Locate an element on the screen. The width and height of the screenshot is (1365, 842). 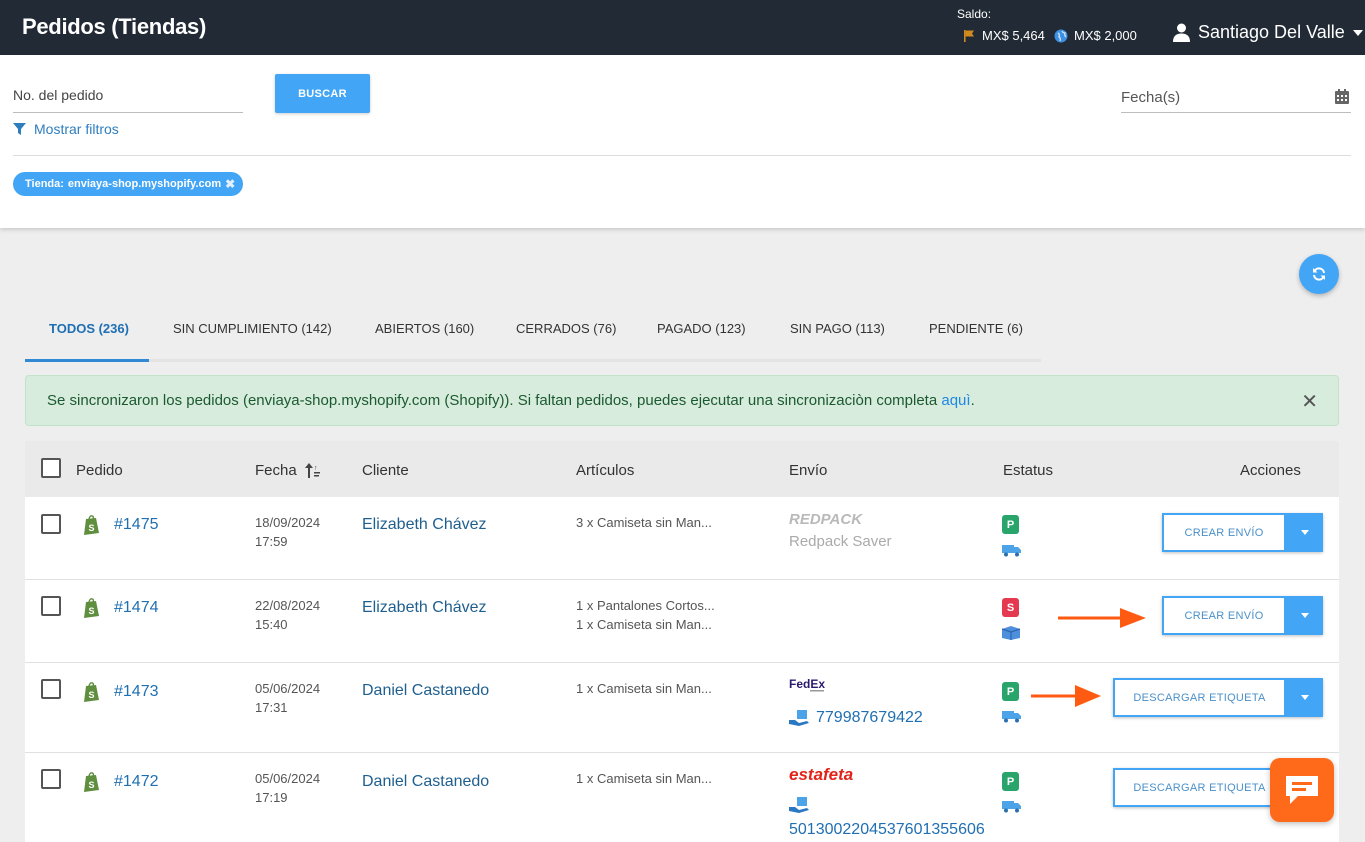
close-icon: ✖ is located at coordinates (230, 184).